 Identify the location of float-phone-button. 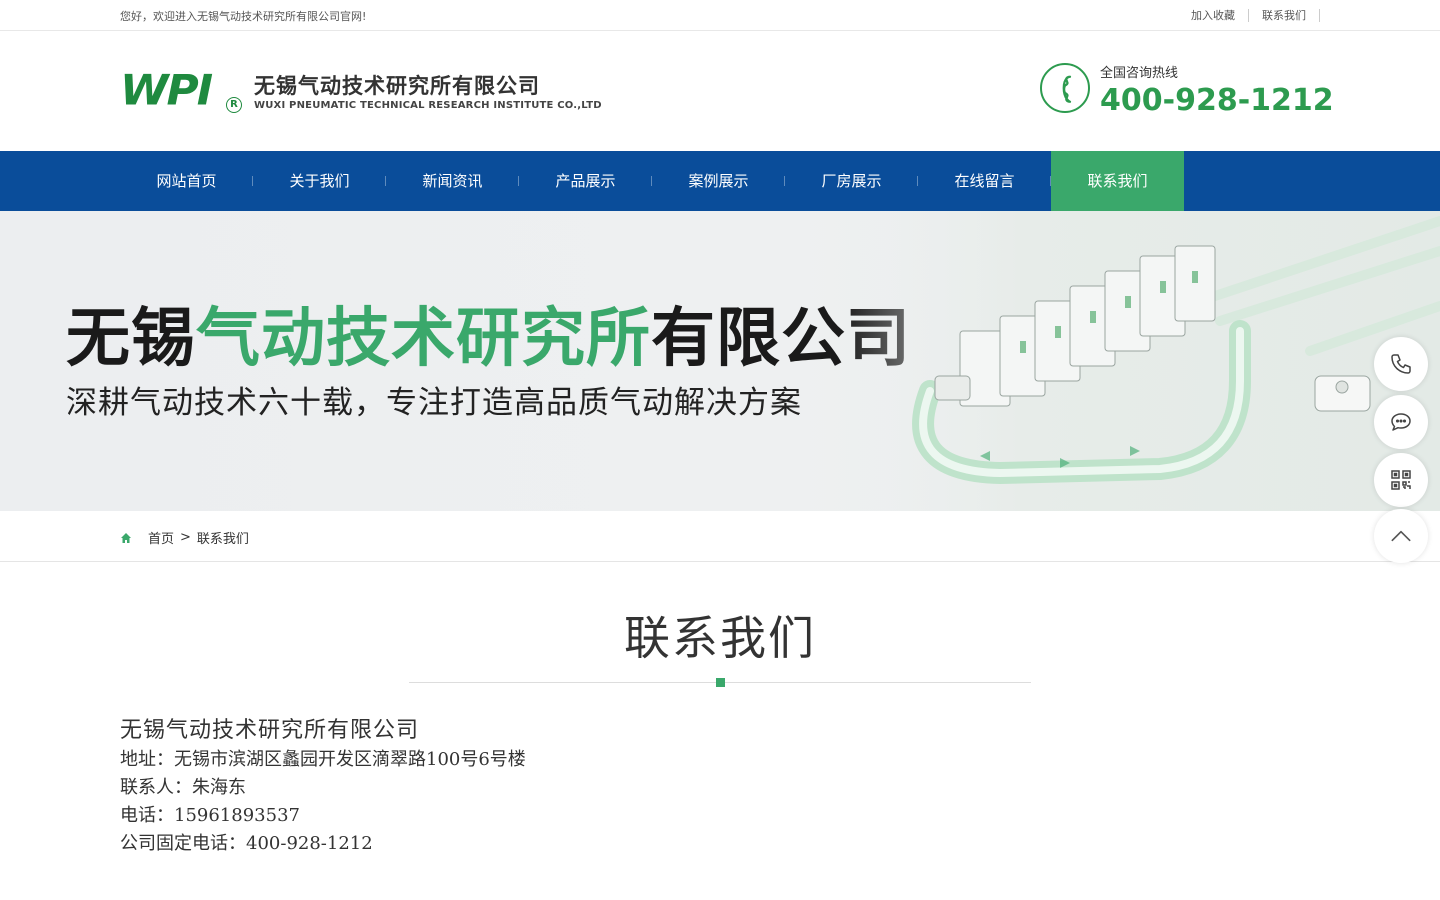
(1401, 364).